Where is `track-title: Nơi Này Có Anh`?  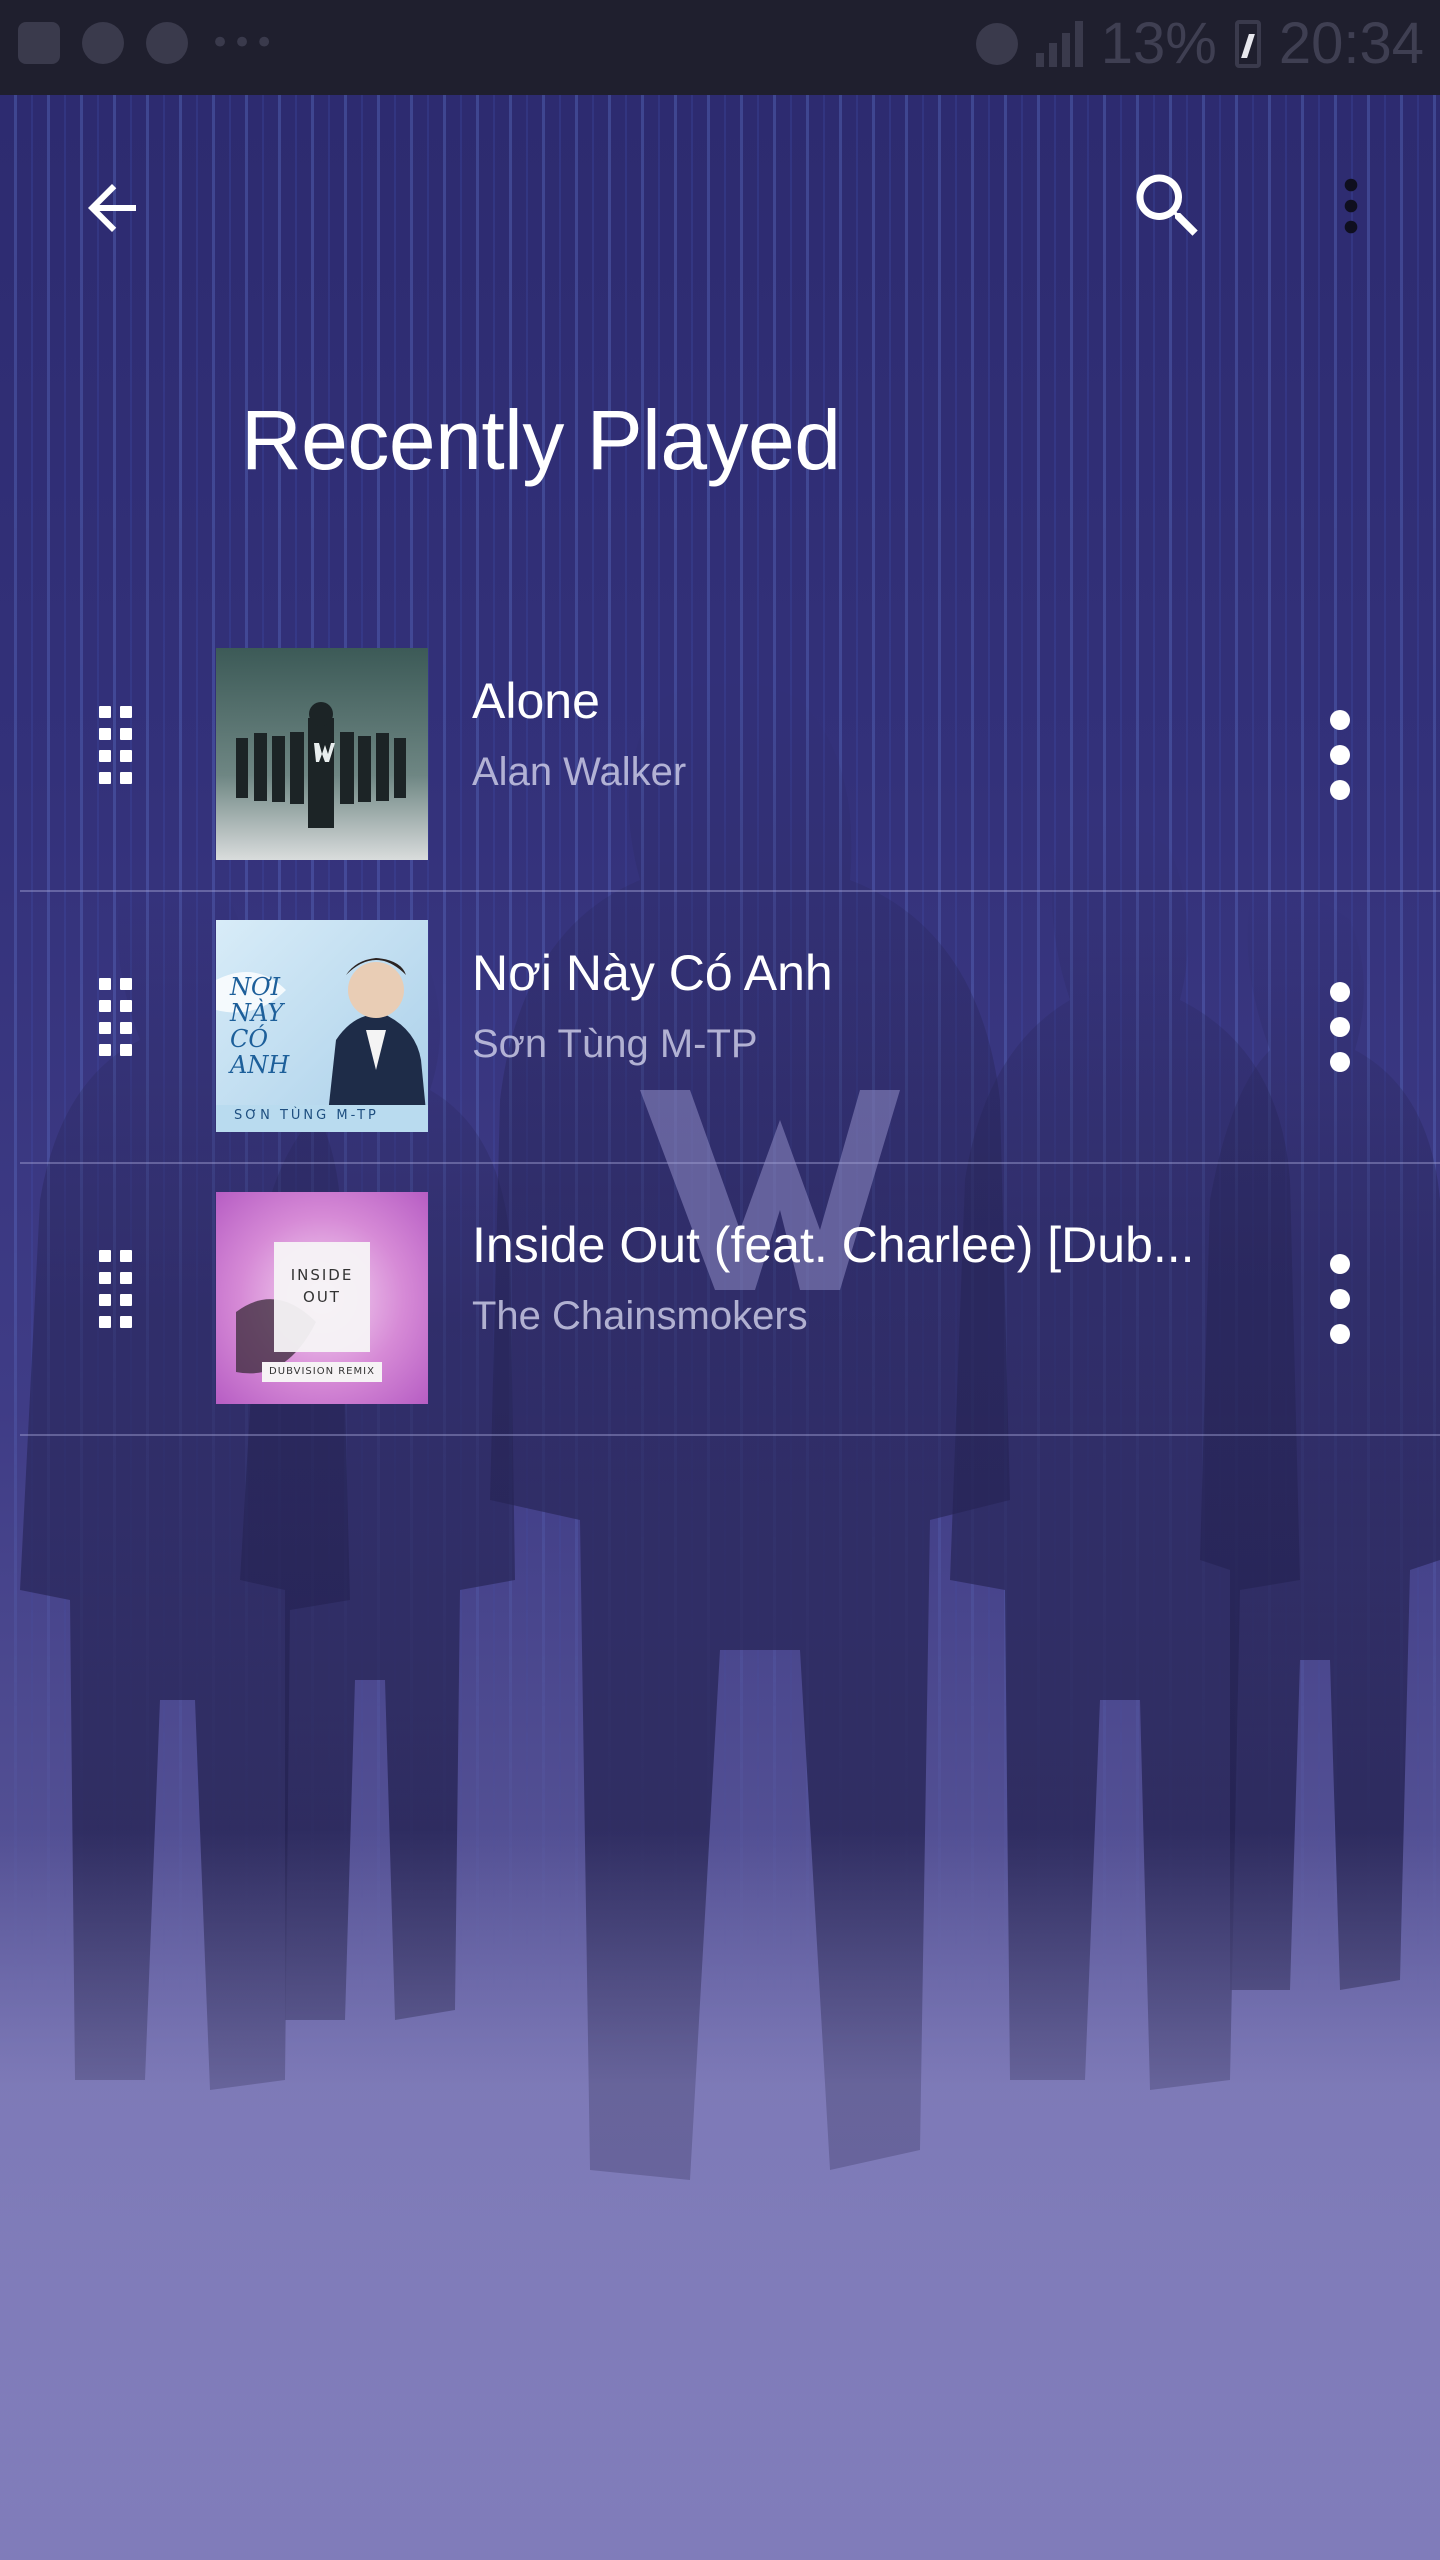
track-title: Nơi Này Có Anh is located at coordinates (652, 973).